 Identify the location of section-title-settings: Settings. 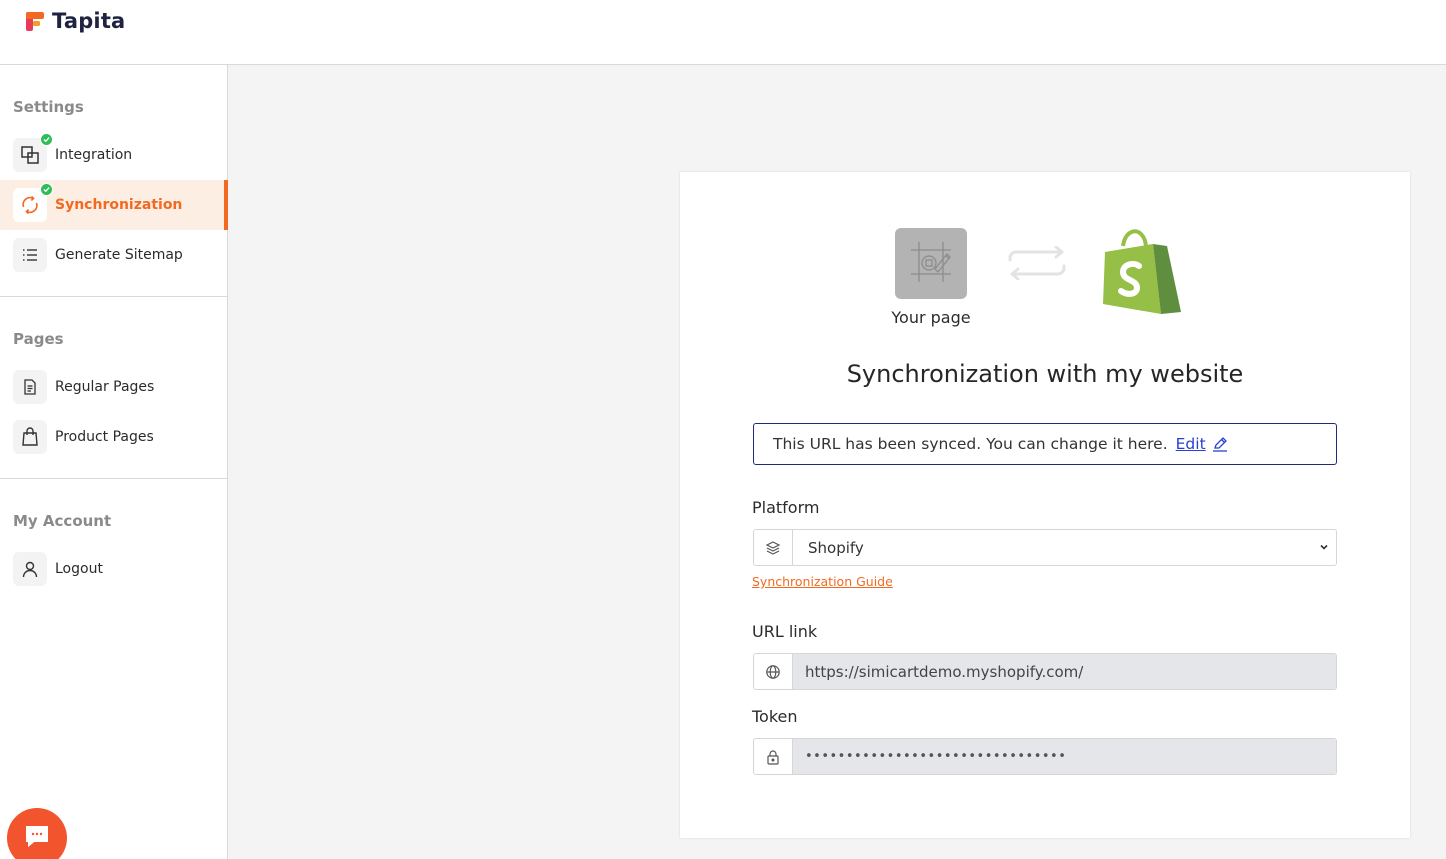
(48, 107).